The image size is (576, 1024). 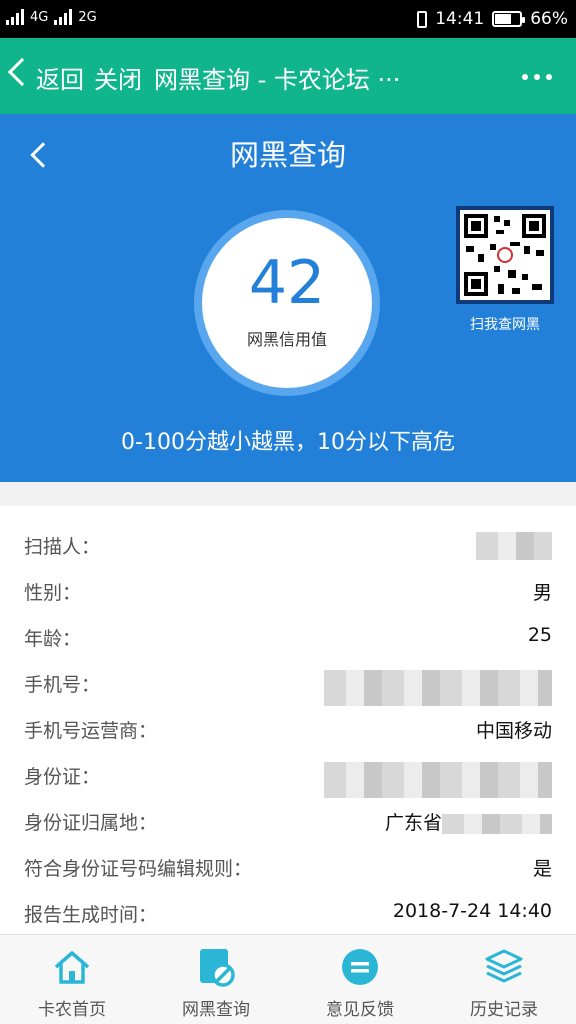 What do you see at coordinates (22, 72) in the screenshot?
I see `back-chevron-icon` at bounding box center [22, 72].